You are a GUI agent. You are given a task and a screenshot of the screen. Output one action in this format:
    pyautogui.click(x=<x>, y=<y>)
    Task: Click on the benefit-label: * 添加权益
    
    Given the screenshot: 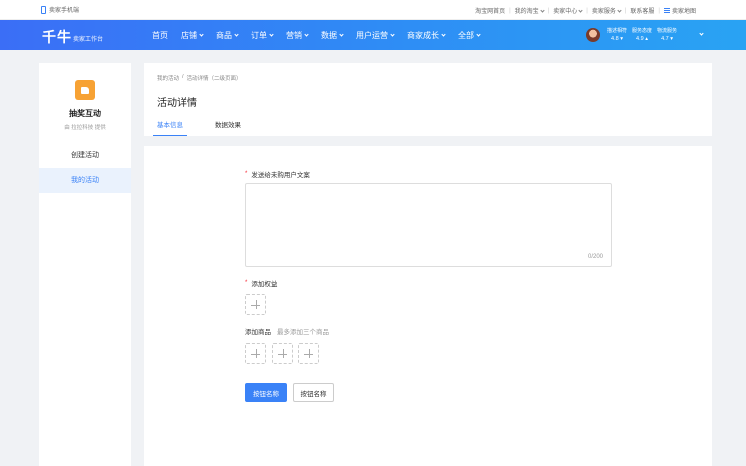 What is the action you would take?
    pyautogui.click(x=261, y=284)
    